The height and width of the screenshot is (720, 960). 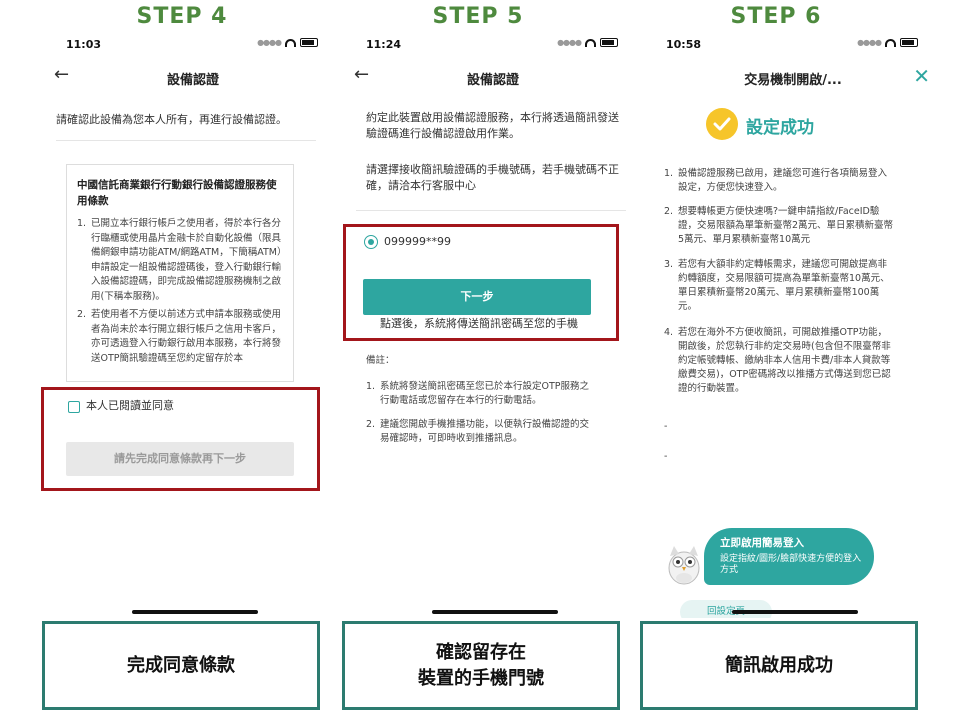 I want to click on notes-title: 備註：, so click(x=380, y=360).